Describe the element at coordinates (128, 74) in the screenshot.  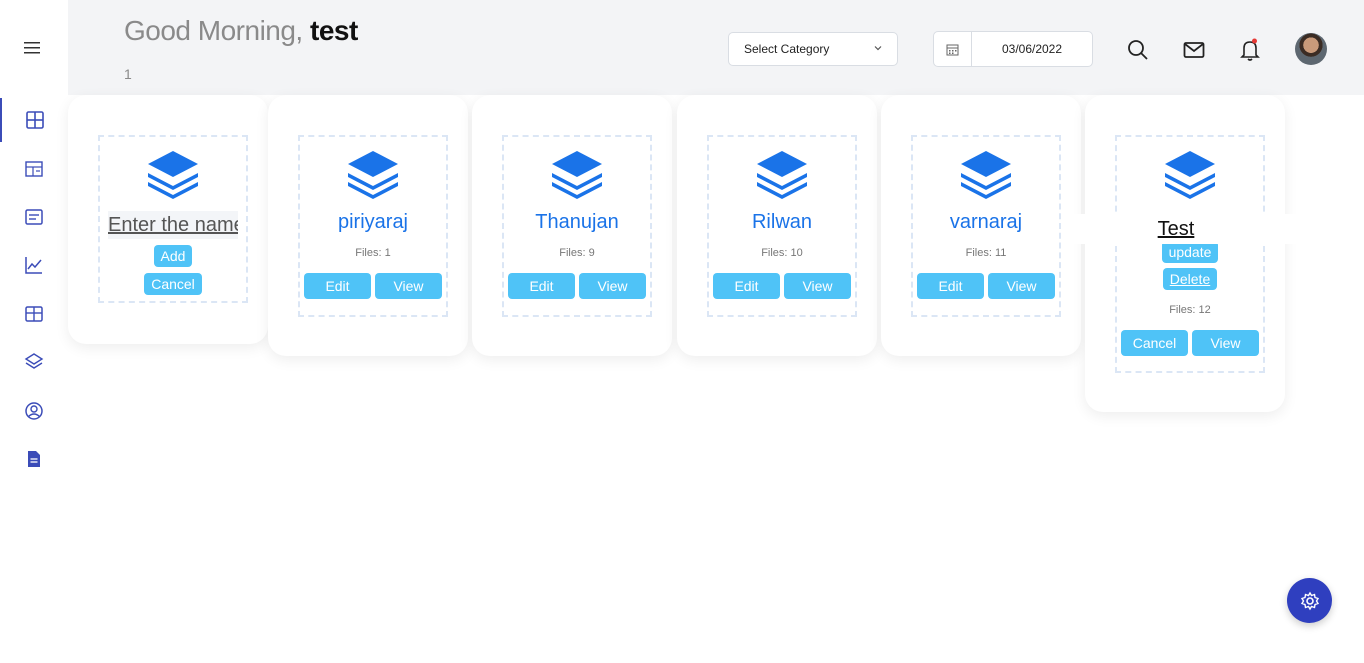
I see `greeting-subline: 1` at that location.